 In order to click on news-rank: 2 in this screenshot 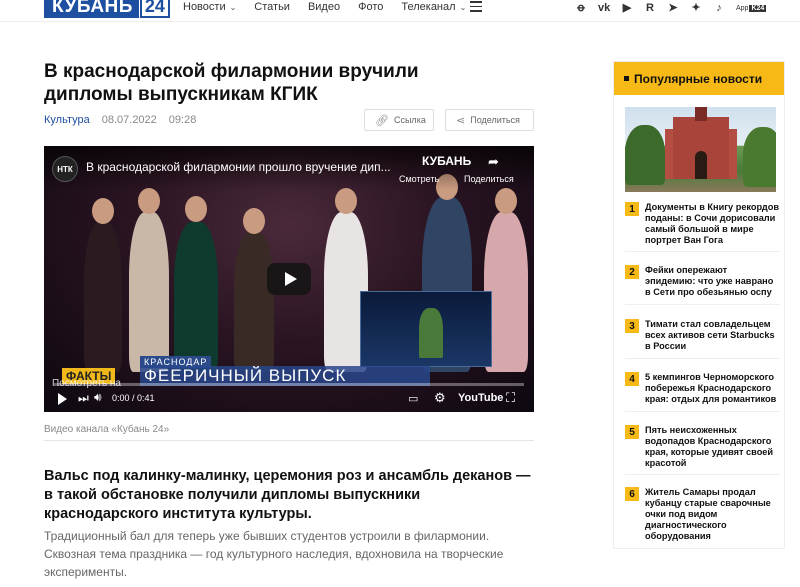, I will do `click(632, 272)`.